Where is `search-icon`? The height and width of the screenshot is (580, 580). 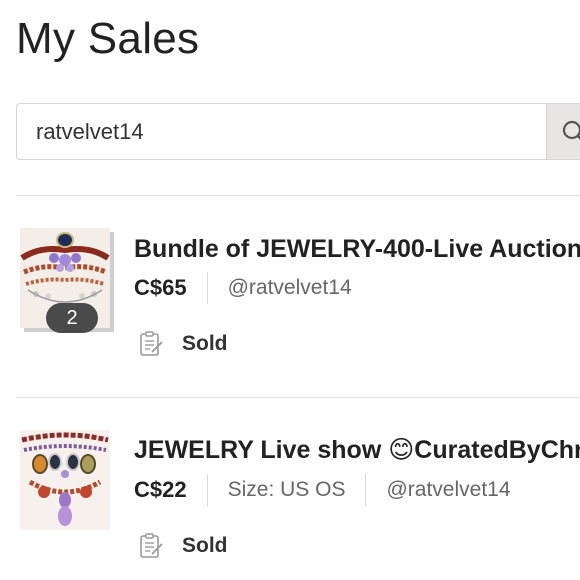 search-icon is located at coordinates (571, 130).